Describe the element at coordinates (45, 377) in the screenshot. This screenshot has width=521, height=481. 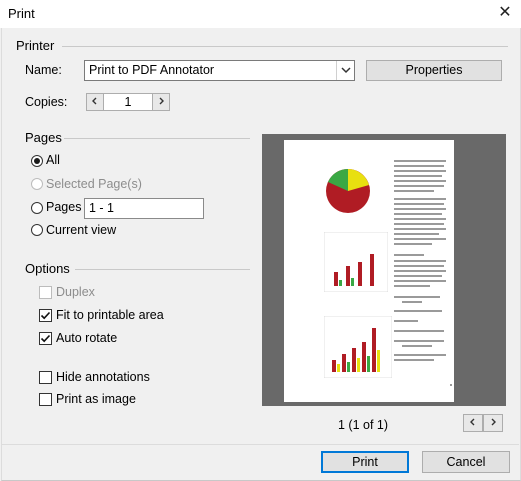
I see `hide-annotations-checkbox` at that location.